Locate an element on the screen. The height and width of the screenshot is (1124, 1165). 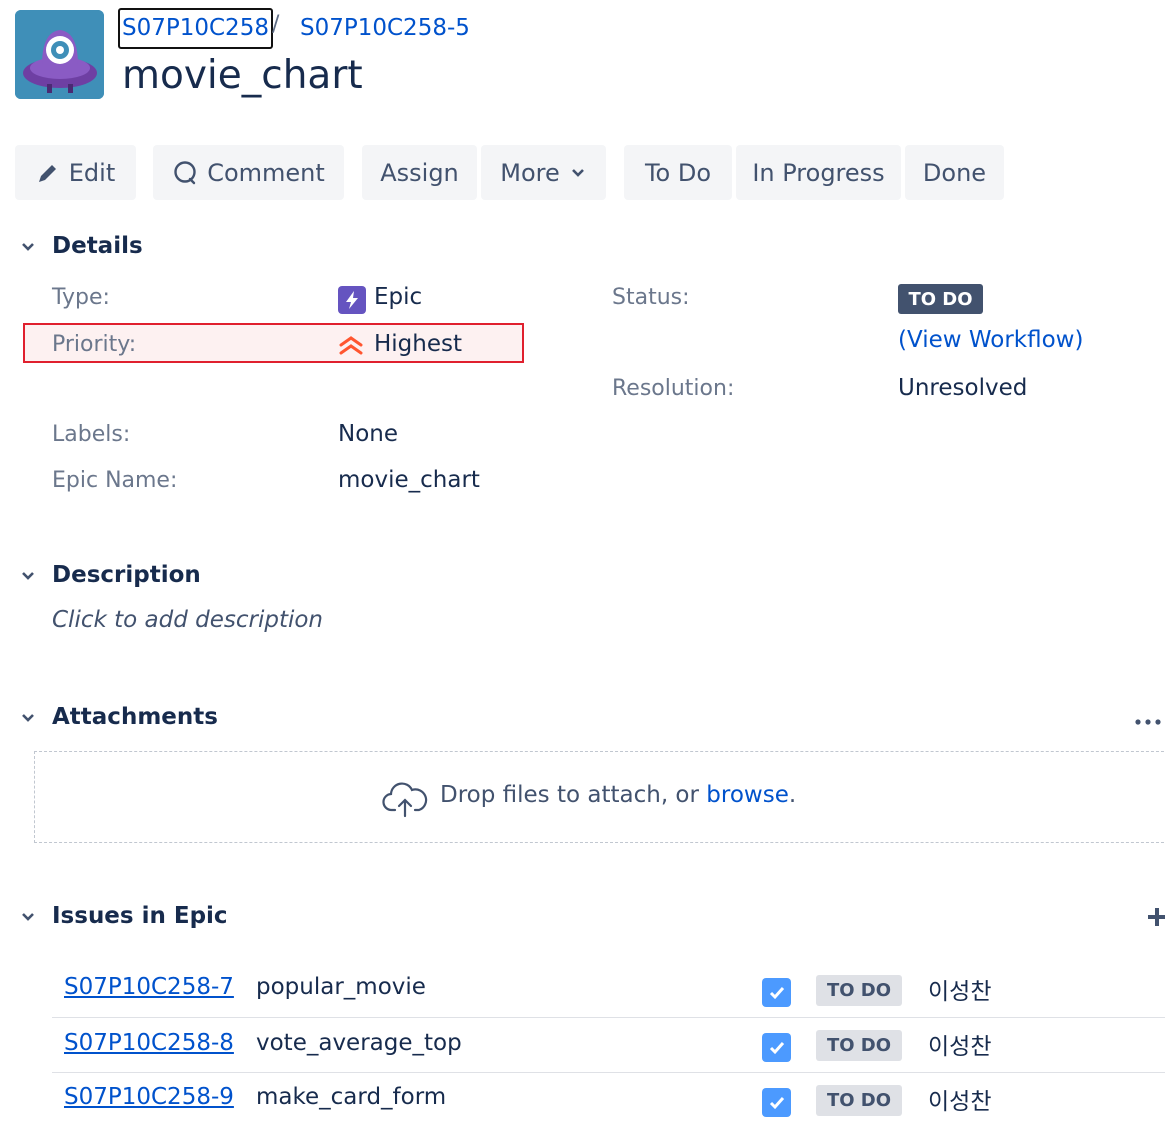
resolution-label: Resolution: is located at coordinates (673, 388).